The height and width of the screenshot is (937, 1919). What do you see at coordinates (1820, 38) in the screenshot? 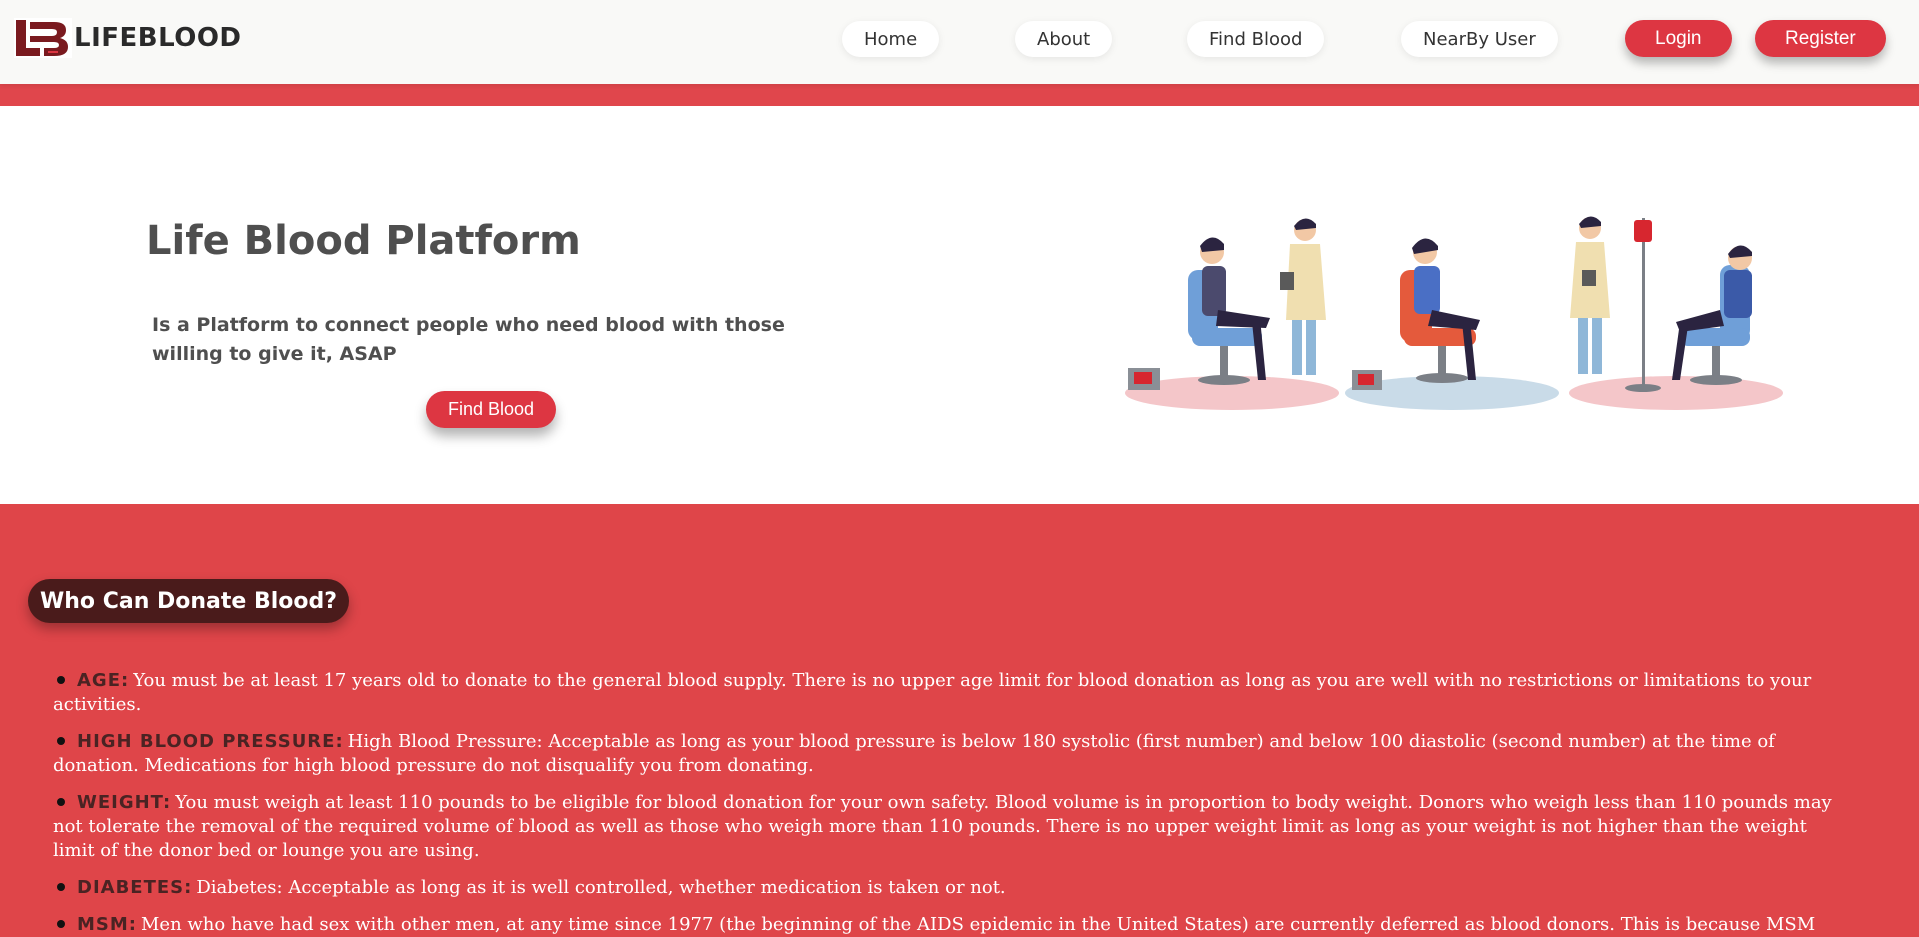
I see `register-button: Register` at bounding box center [1820, 38].